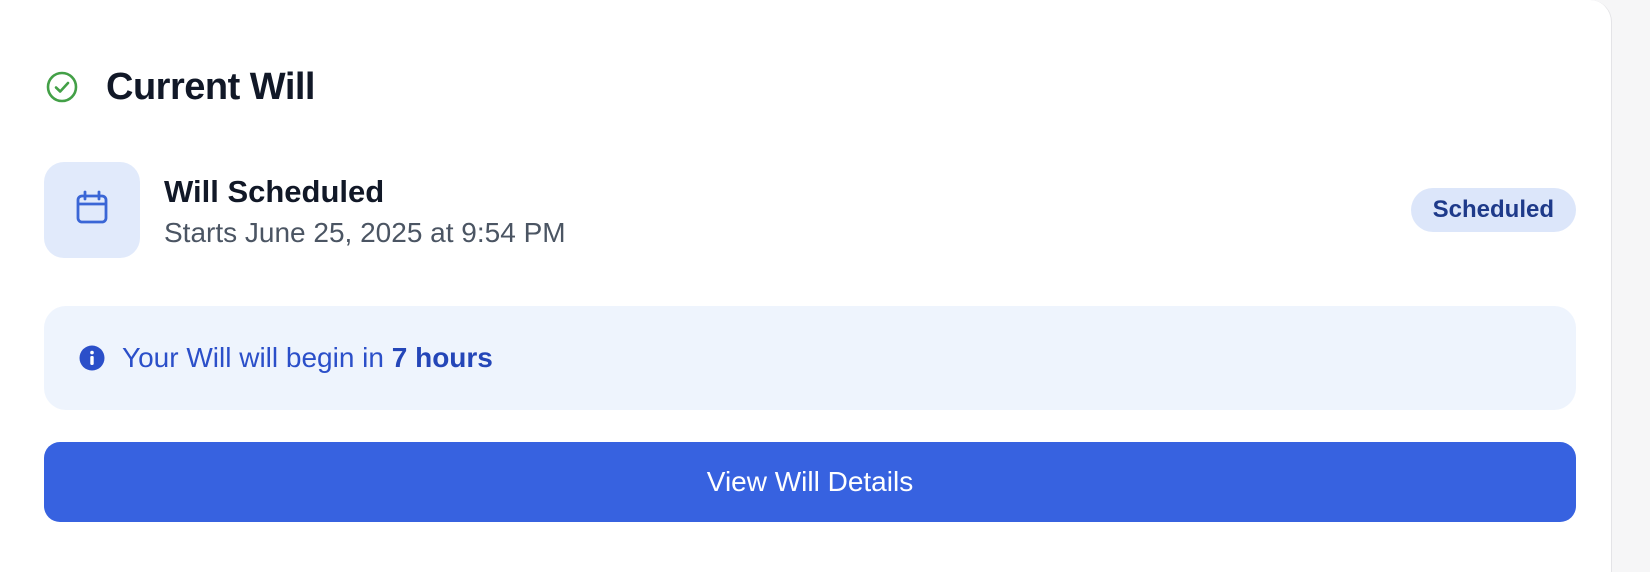 Image resolution: width=1650 pixels, height=572 pixels. Describe the element at coordinates (810, 482) in the screenshot. I see `view-will-details-button: View Will Details` at that location.